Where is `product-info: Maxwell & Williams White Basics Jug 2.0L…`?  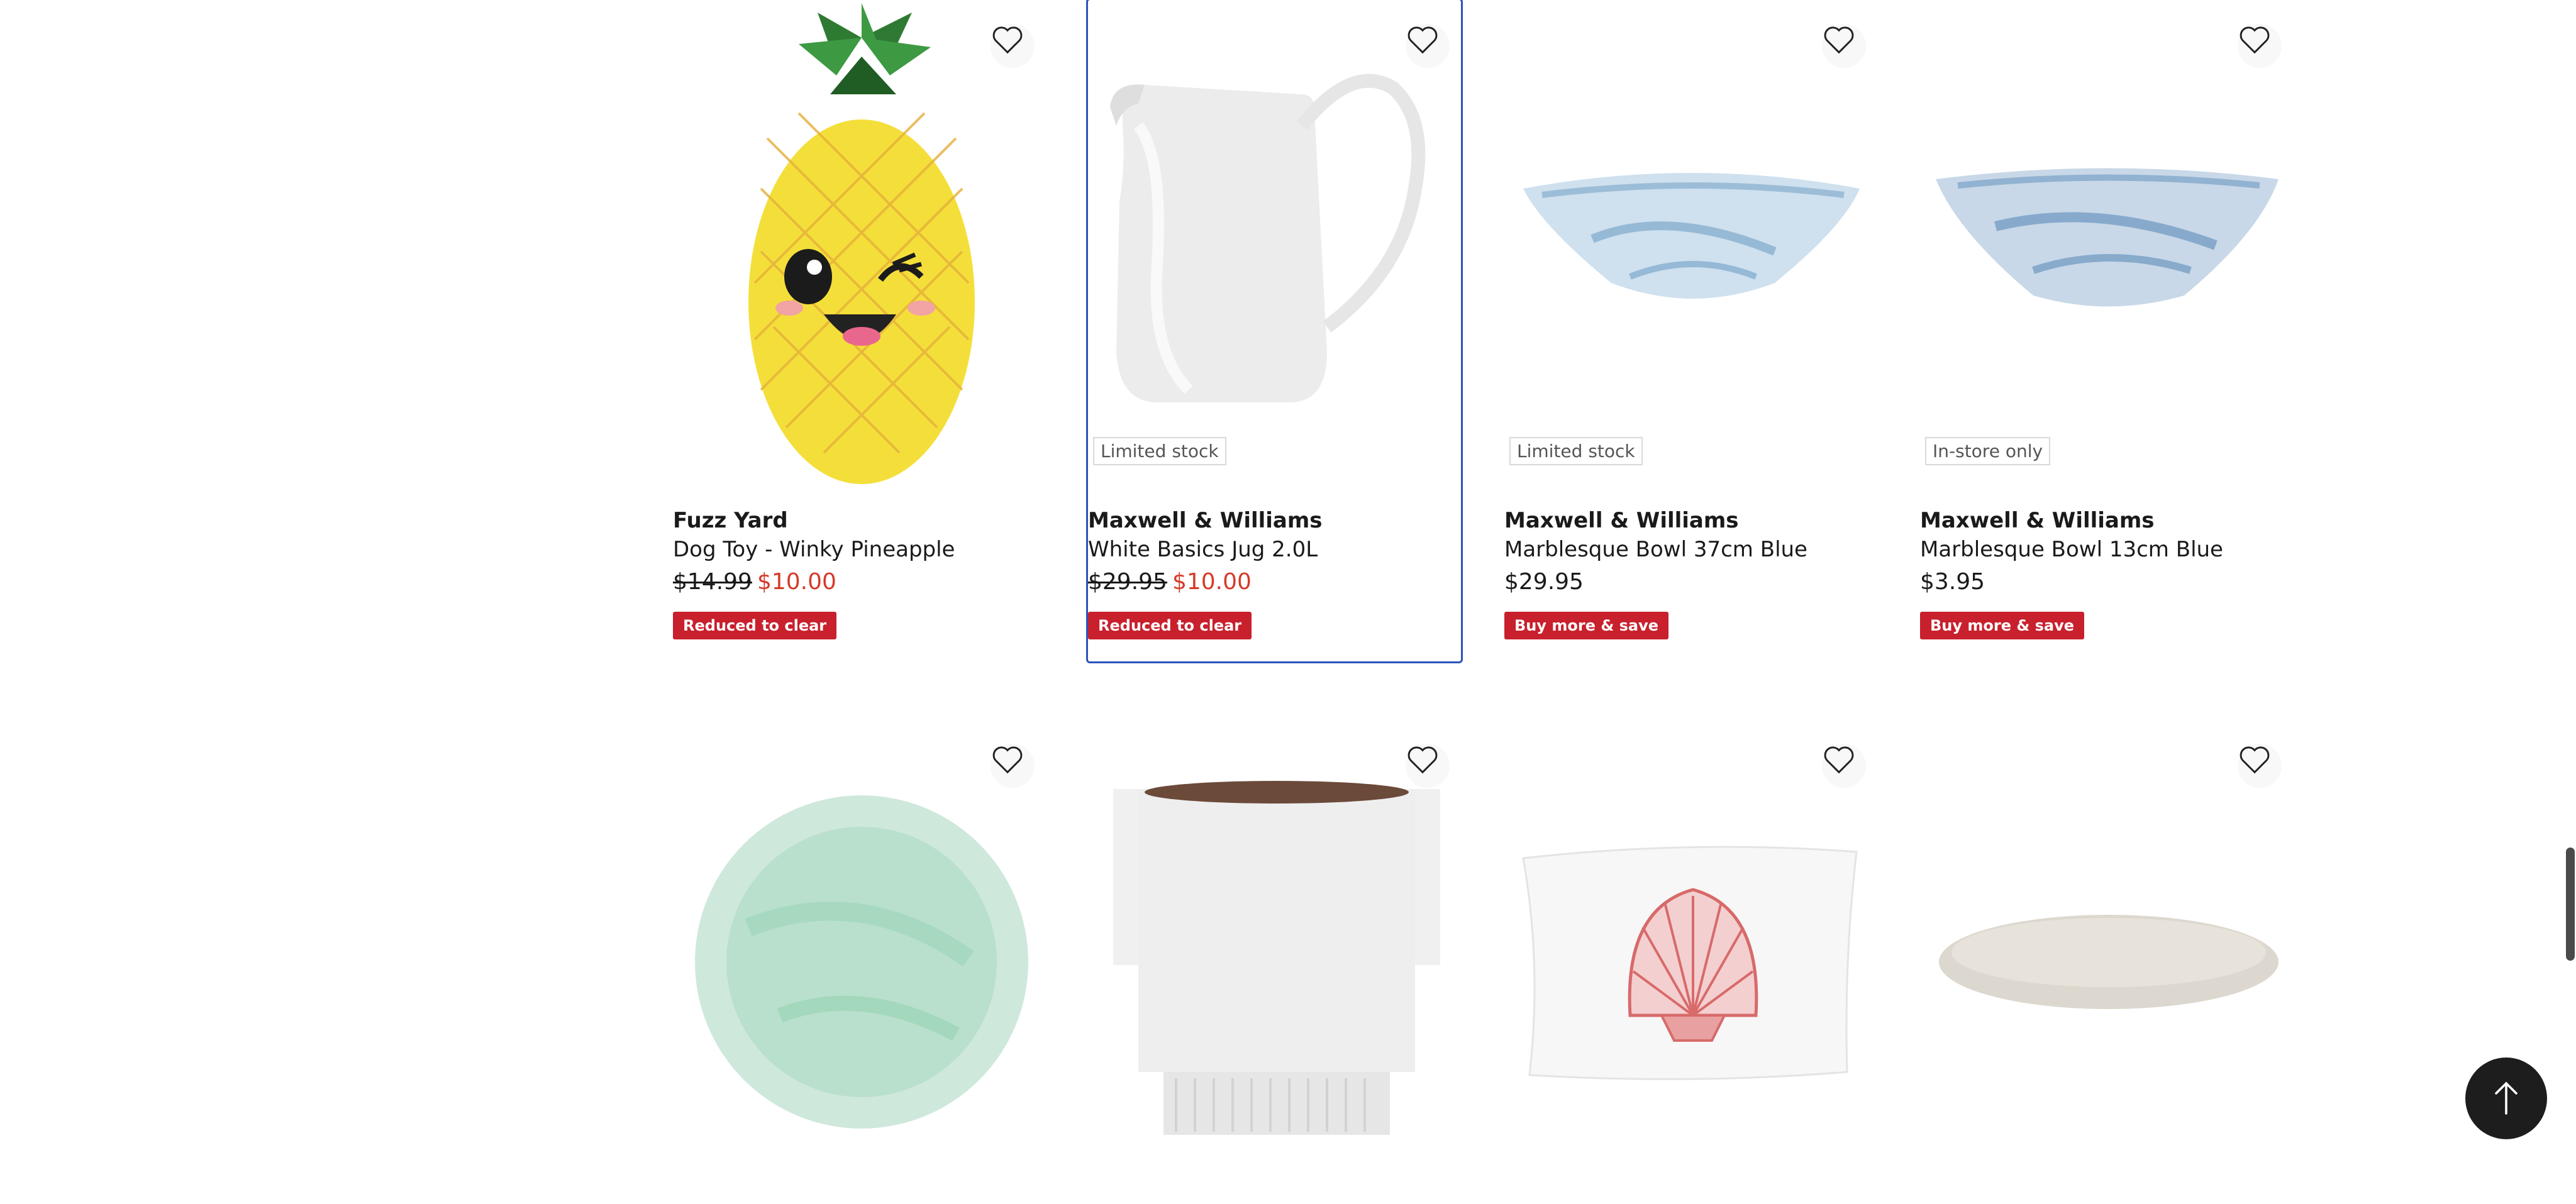
product-info: Maxwell & Williams White Basics Jug 2.0L… is located at coordinates (1274, 572).